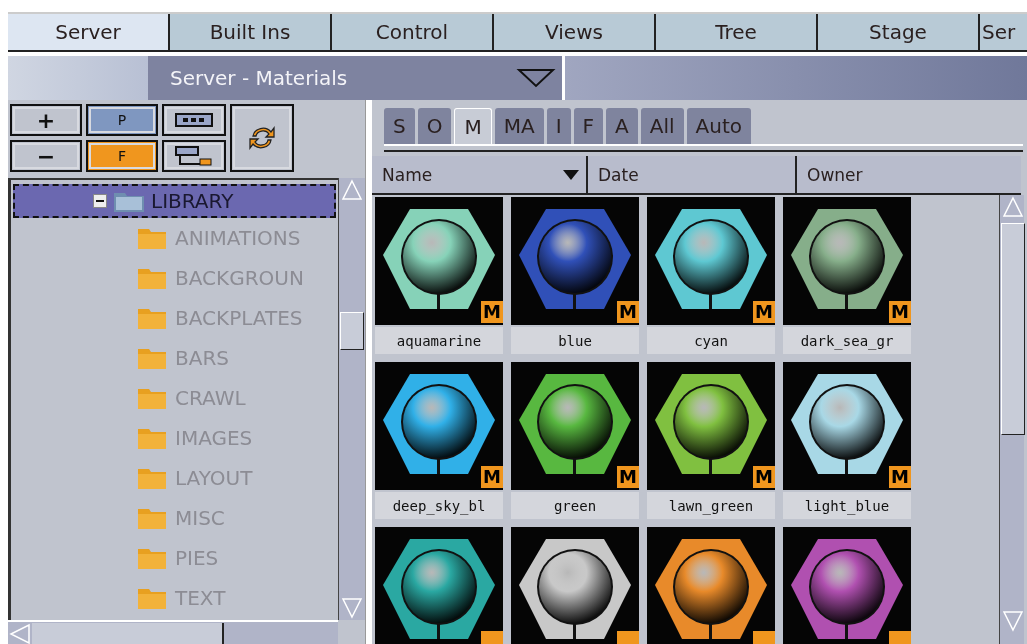 The width and height of the screenshot is (1027, 644). I want to click on tab: O, so click(434, 126).